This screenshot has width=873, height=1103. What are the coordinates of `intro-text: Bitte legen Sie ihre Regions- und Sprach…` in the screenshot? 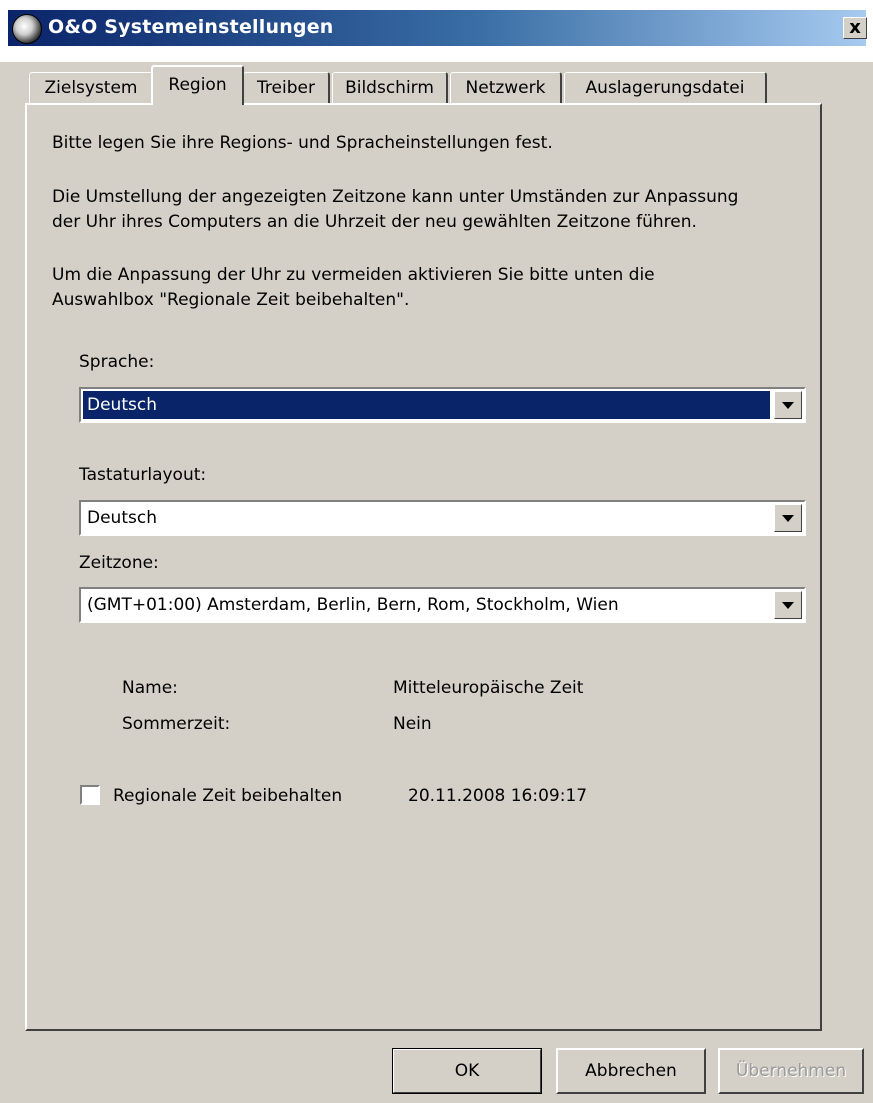 It's located at (302, 143).